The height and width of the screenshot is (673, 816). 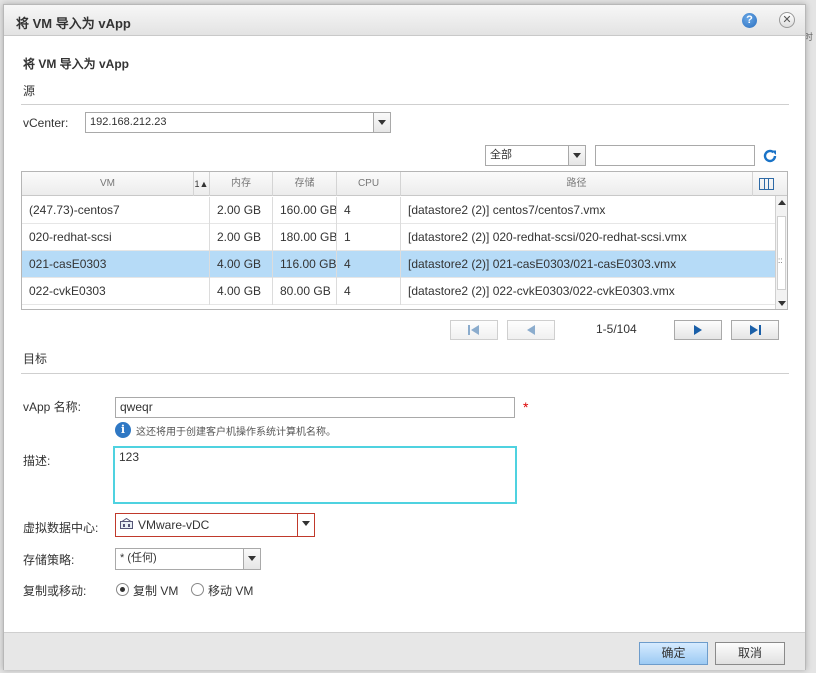 What do you see at coordinates (128, 122) in the screenshot?
I see `vcenter-select-value: 192.168.212.23` at bounding box center [128, 122].